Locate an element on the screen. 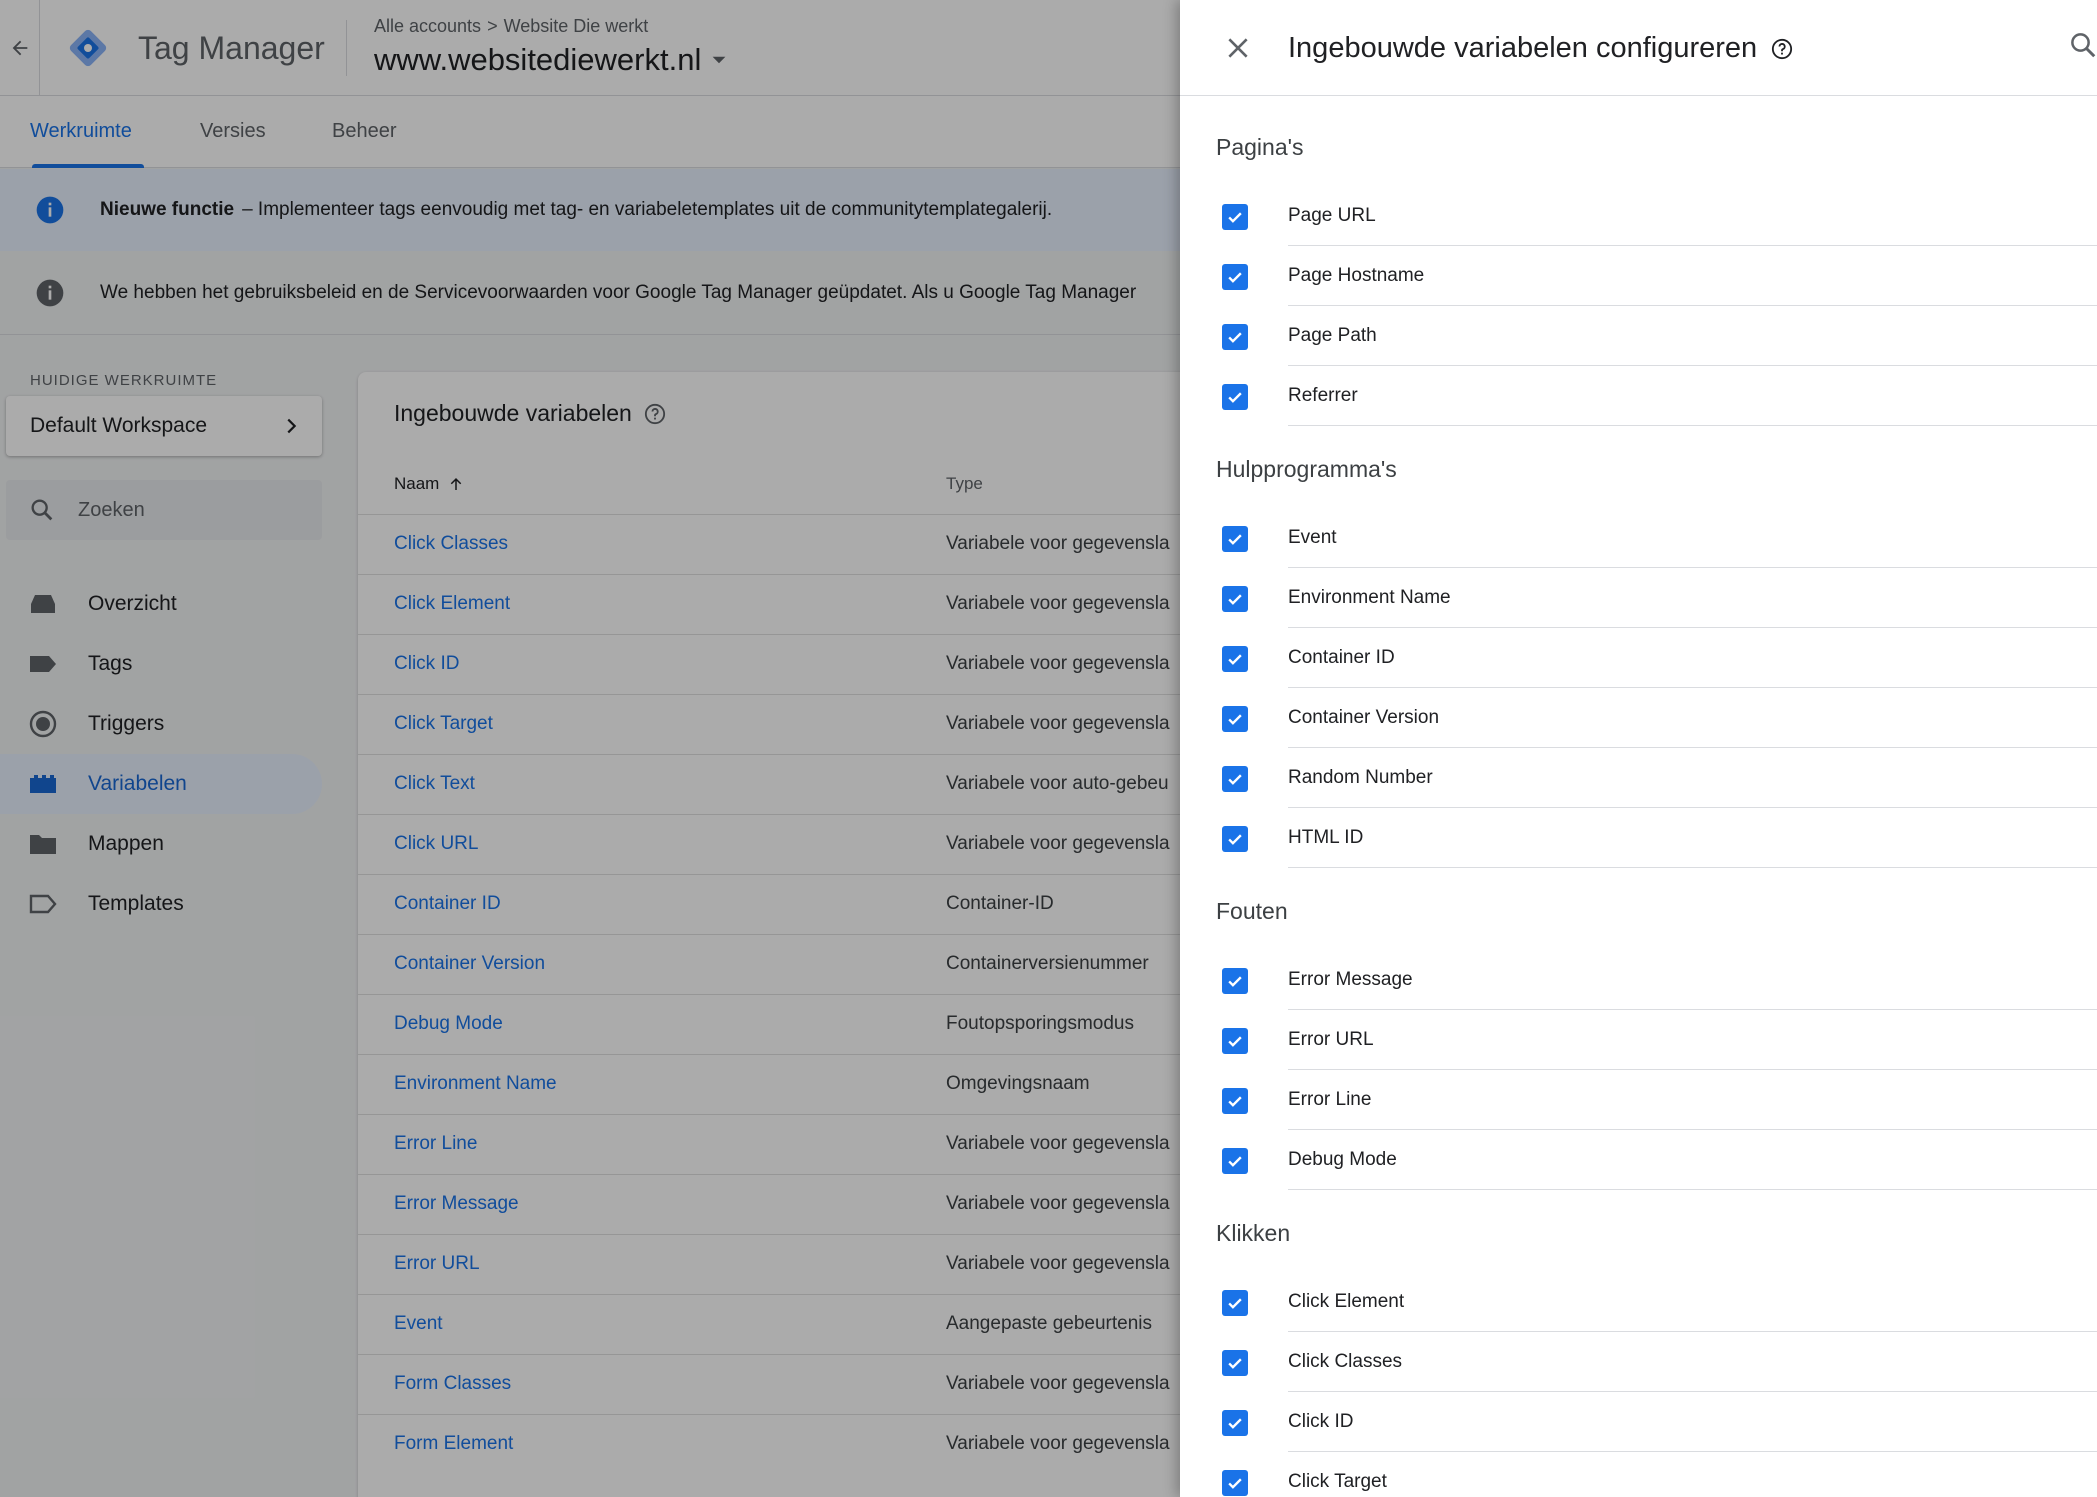 This screenshot has width=2097, height=1497. variable-checkbox-row: Page URL is located at coordinates (1638, 216).